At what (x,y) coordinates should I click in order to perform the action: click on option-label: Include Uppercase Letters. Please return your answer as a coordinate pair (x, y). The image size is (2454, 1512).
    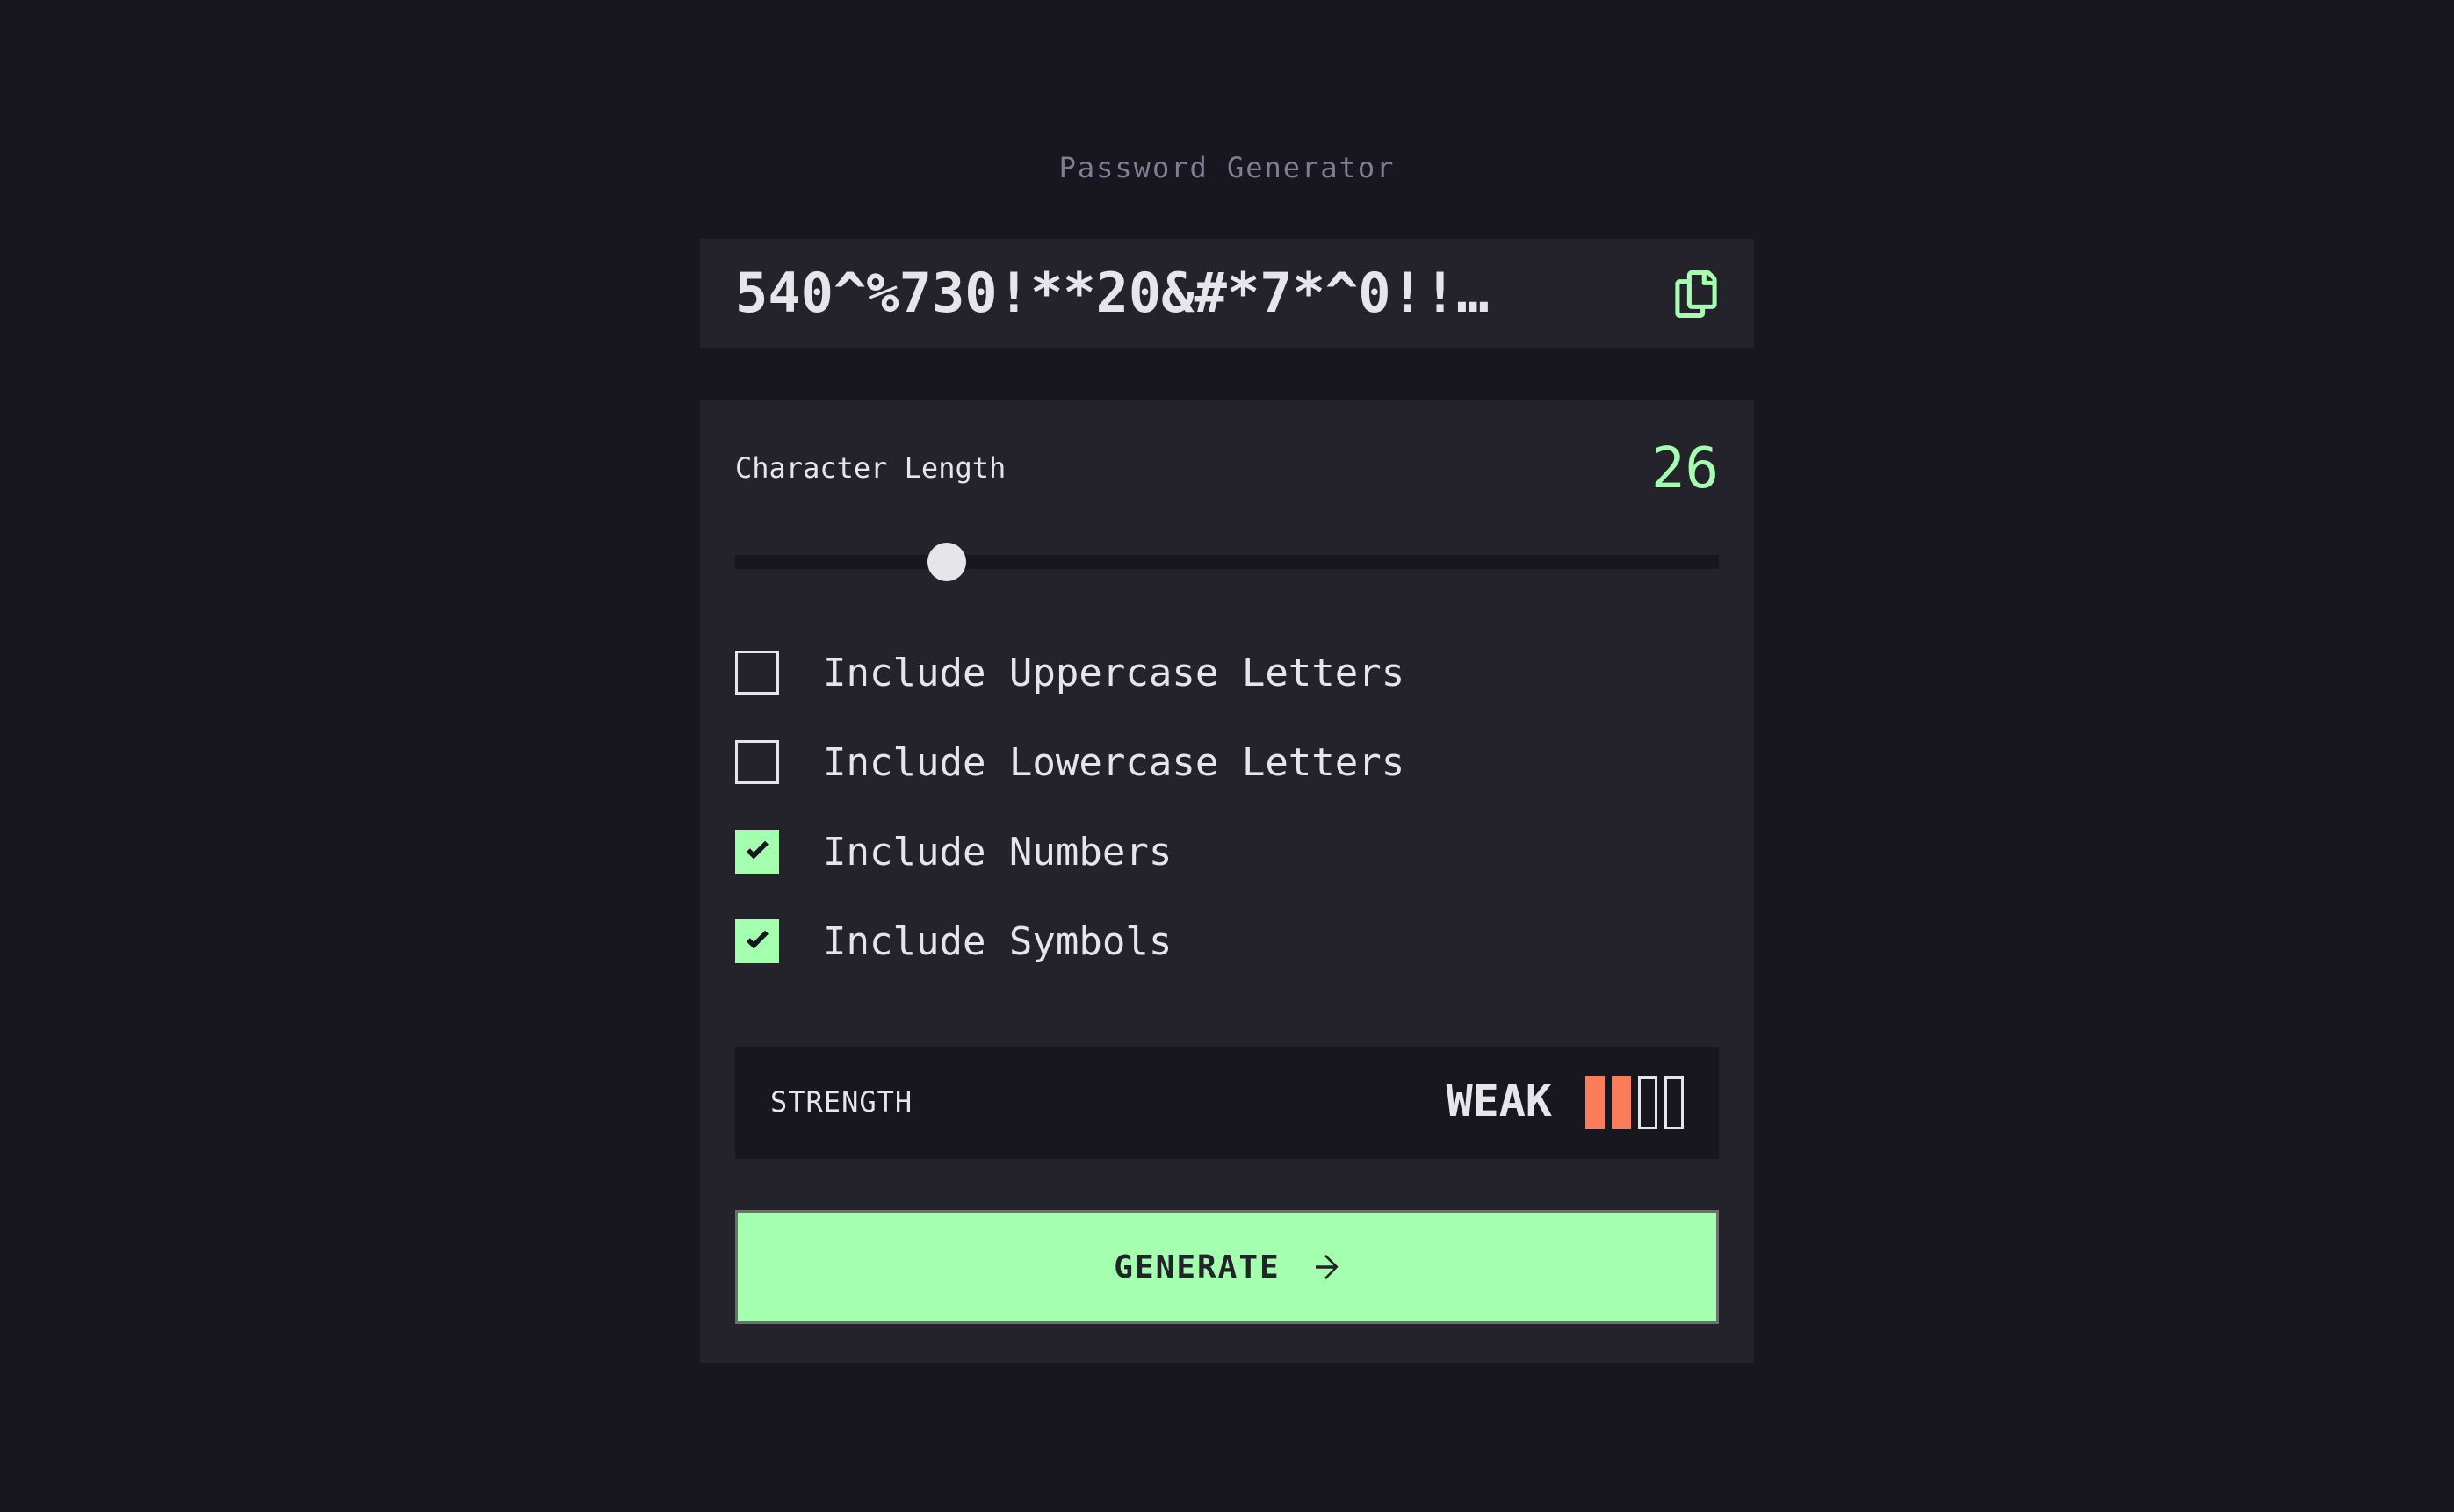
    Looking at the image, I should click on (1114, 672).